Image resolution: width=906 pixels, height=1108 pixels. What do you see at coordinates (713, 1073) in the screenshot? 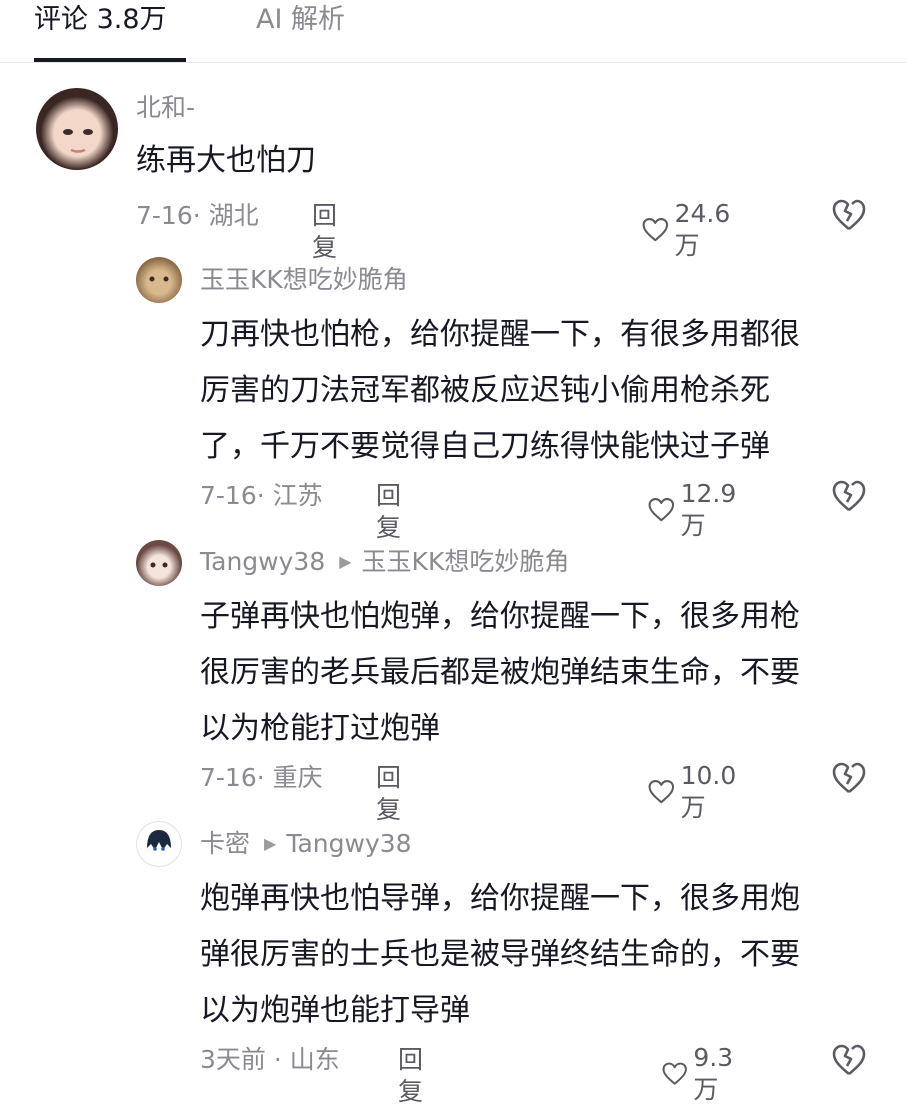
I see `like-count: 9.3万` at bounding box center [713, 1073].